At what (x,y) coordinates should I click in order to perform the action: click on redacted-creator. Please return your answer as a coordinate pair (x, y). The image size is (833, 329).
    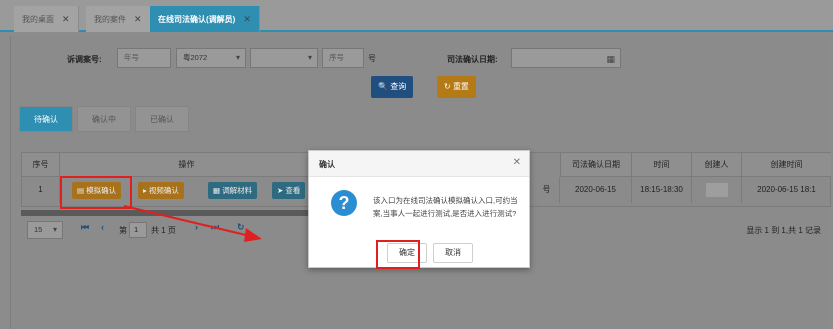
    Looking at the image, I should click on (716, 189).